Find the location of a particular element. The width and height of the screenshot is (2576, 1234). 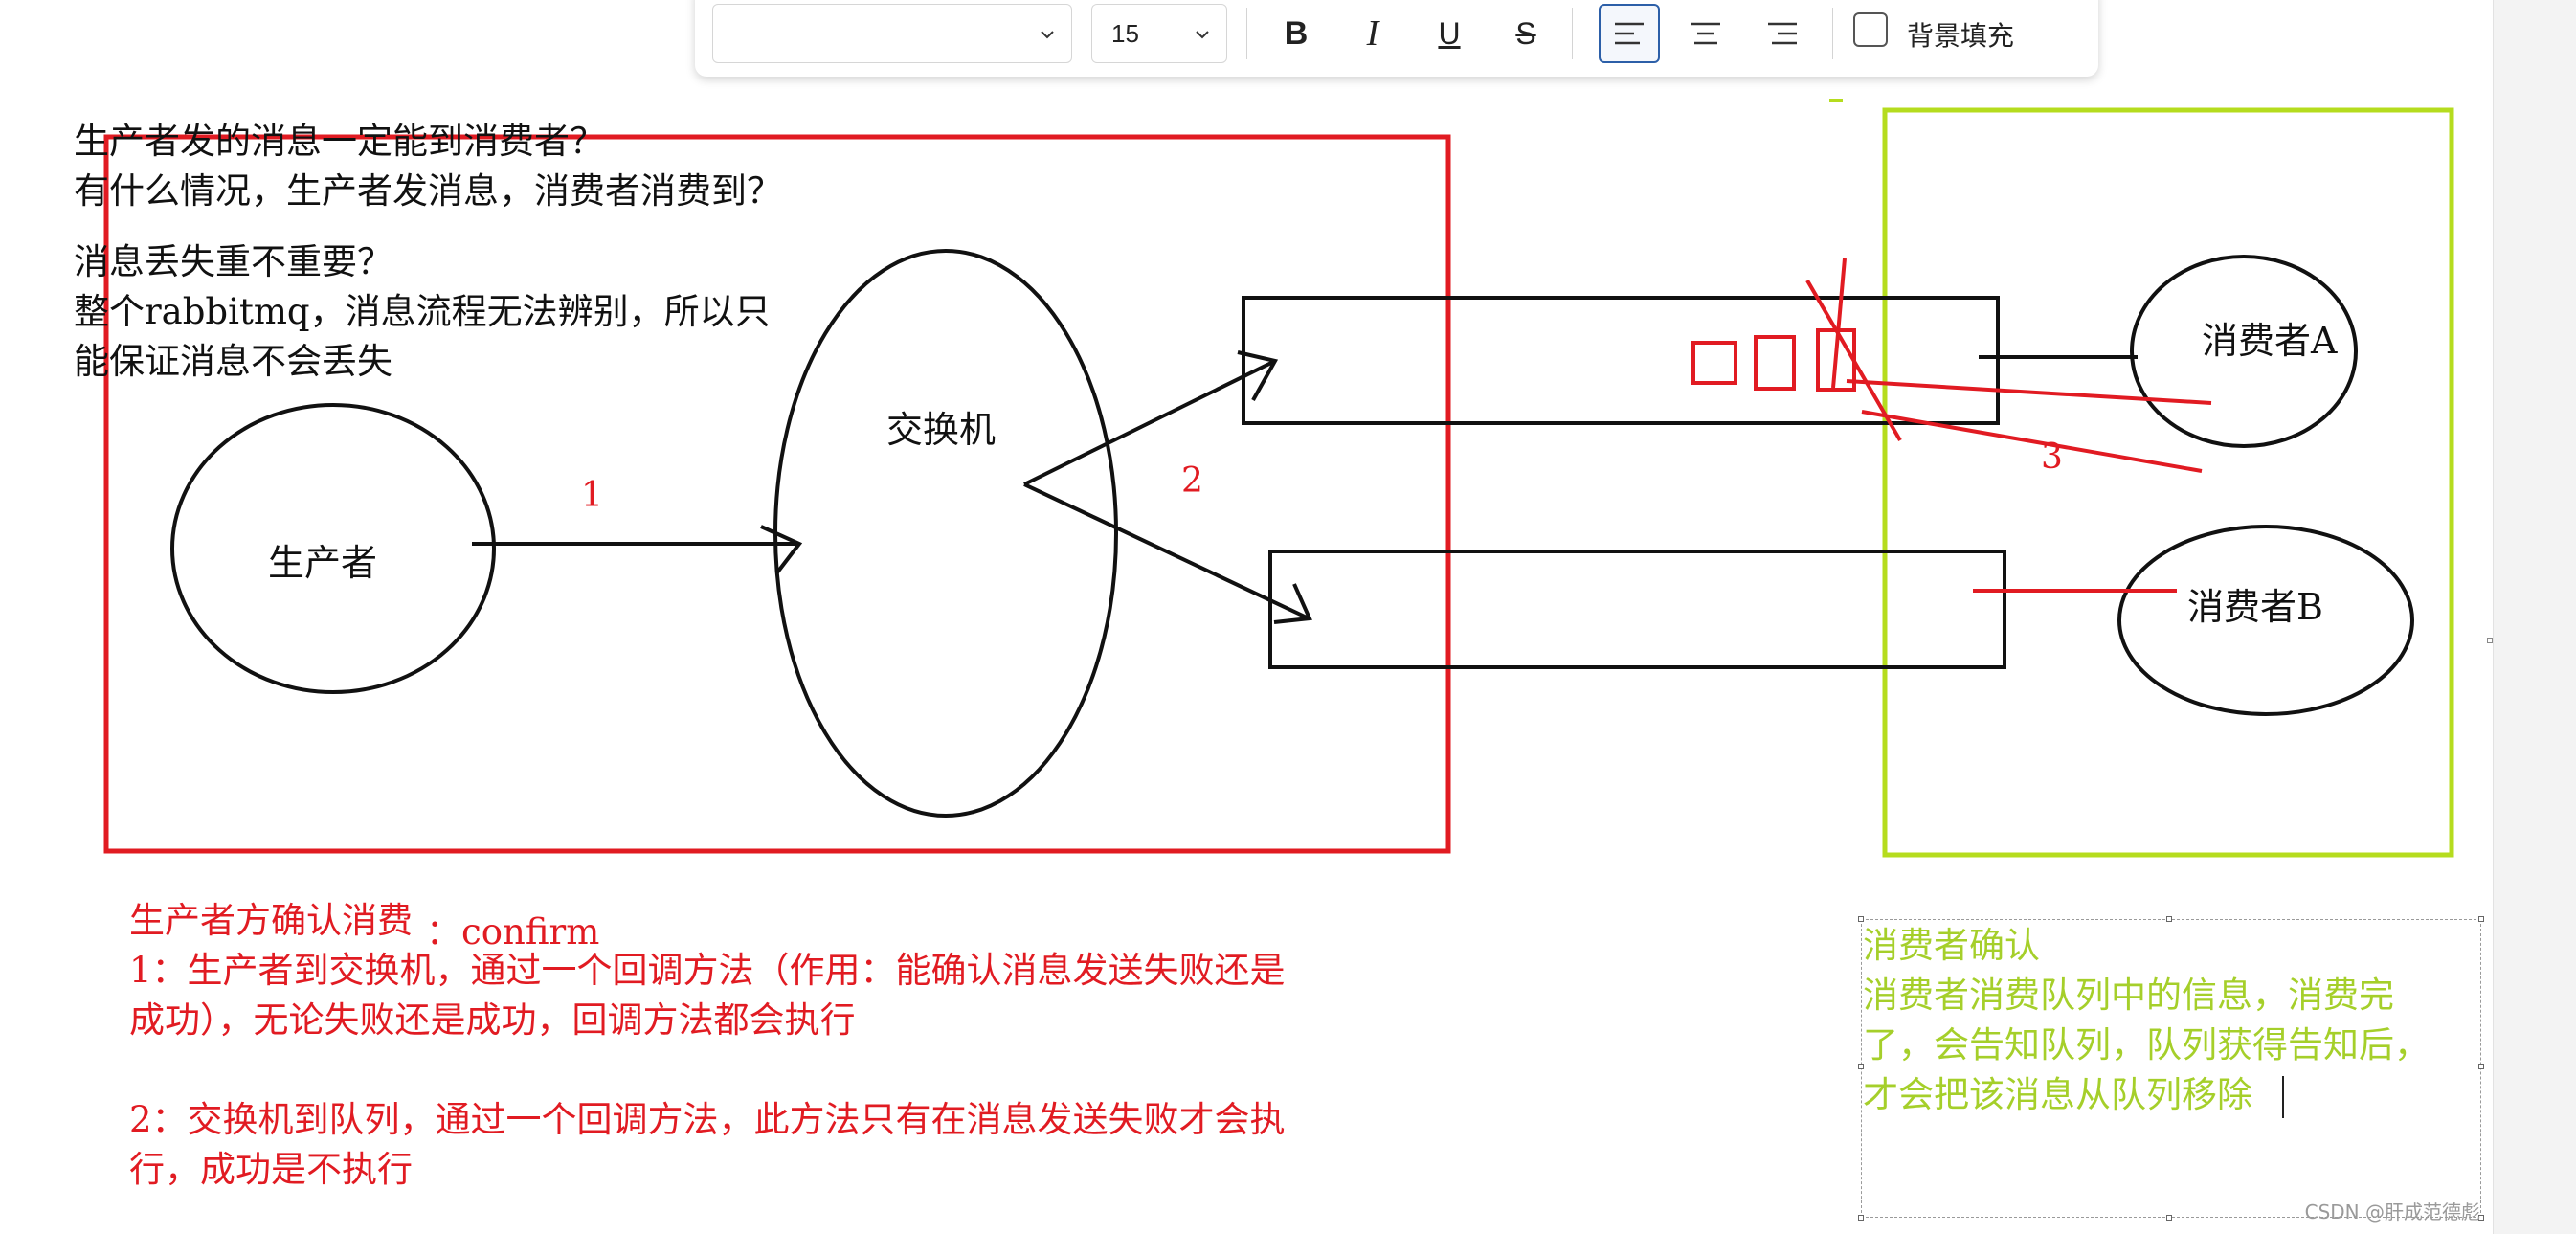

consumer-side-frame is located at coordinates (2168, 482).